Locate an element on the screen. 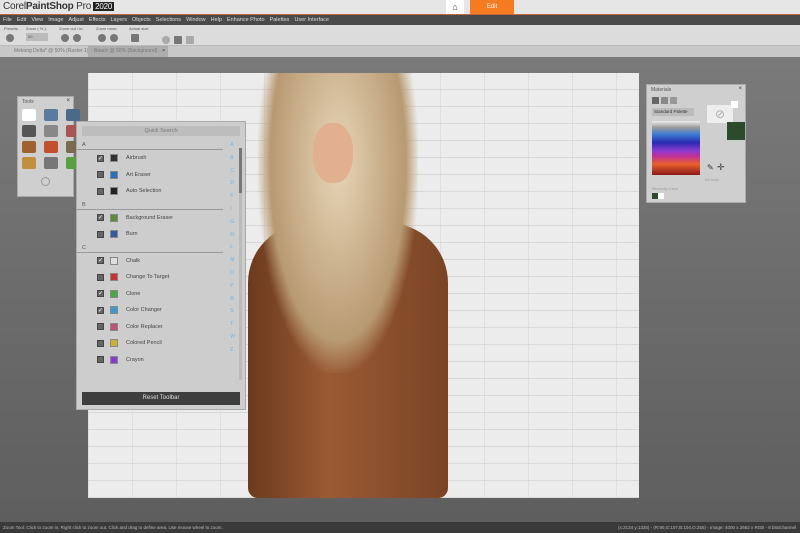  menu-item-adjust: Adjust is located at coordinates (75, 20).